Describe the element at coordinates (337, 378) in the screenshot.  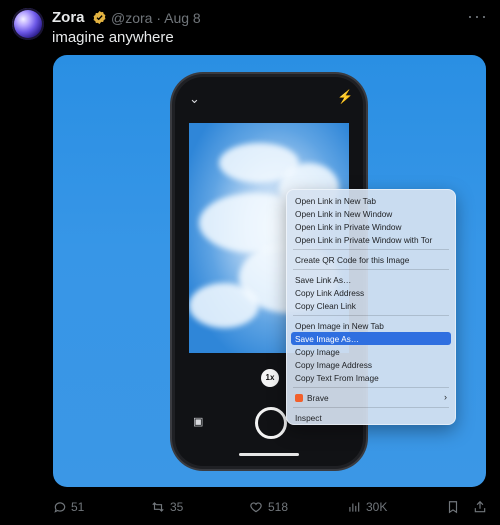
I see `menu-item-copy-text-from-image: Copy Text From Image` at that location.